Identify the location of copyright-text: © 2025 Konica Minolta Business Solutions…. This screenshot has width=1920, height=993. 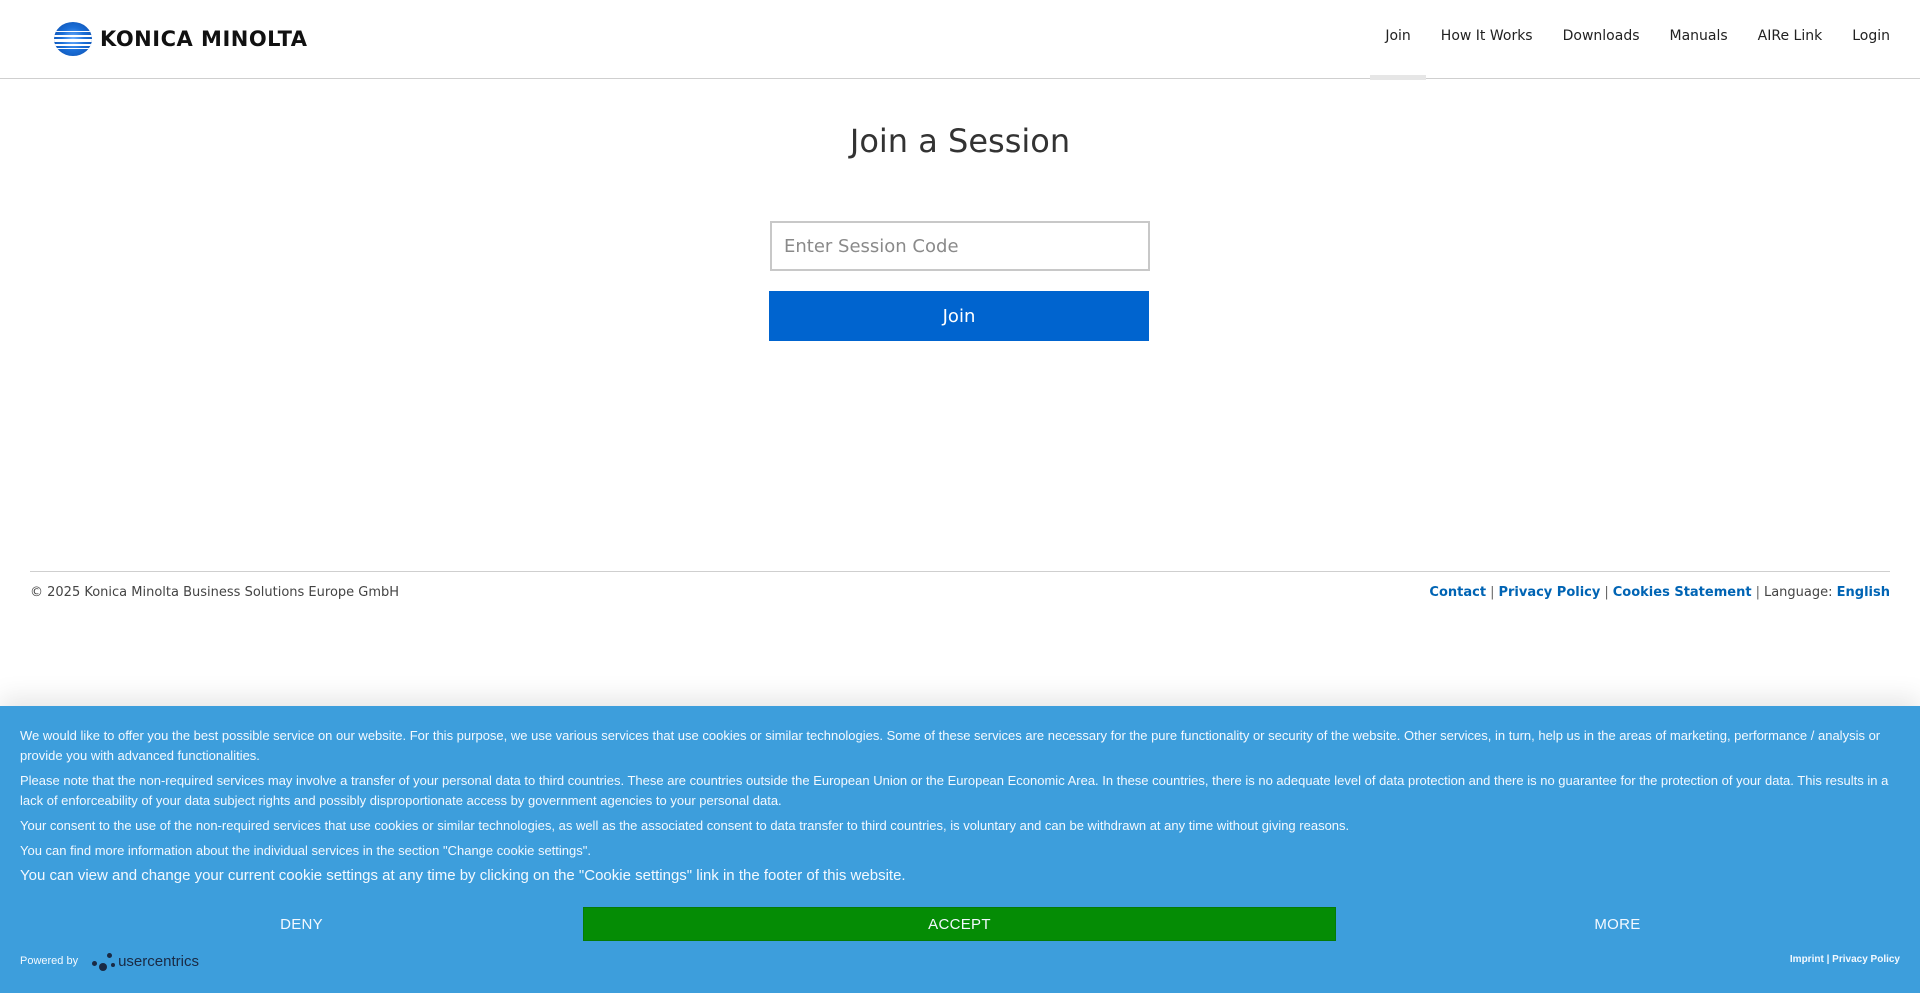
(215, 592).